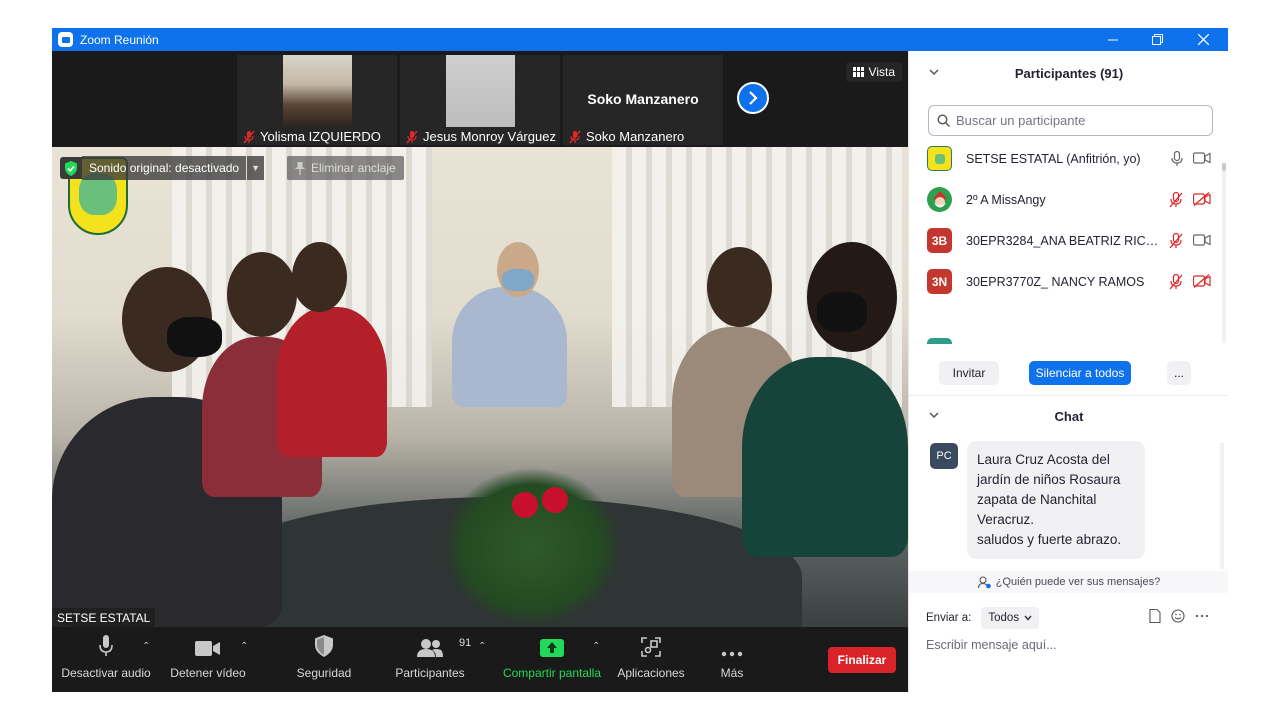 This screenshot has width=1280, height=720. I want to click on minimize-button, so click(1113, 39).